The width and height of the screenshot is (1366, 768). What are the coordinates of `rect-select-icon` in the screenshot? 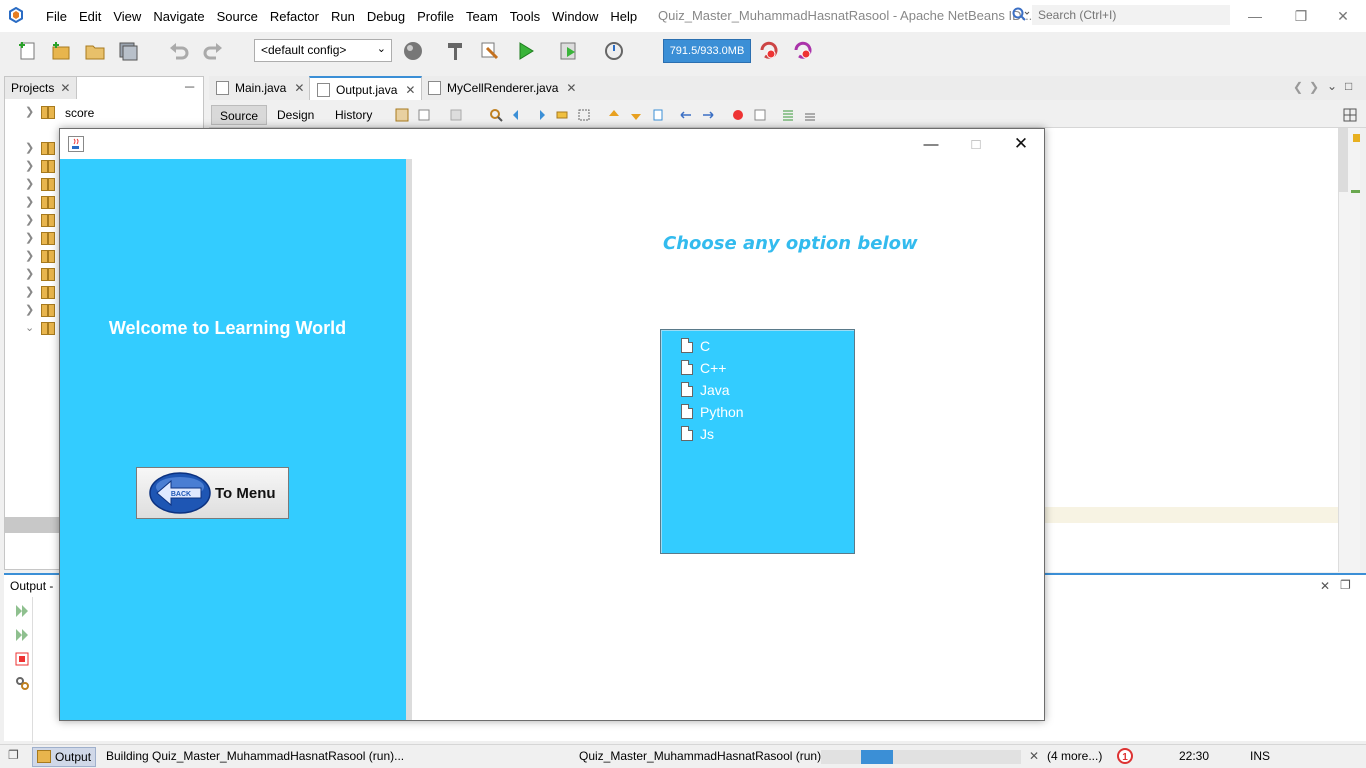 It's located at (584, 115).